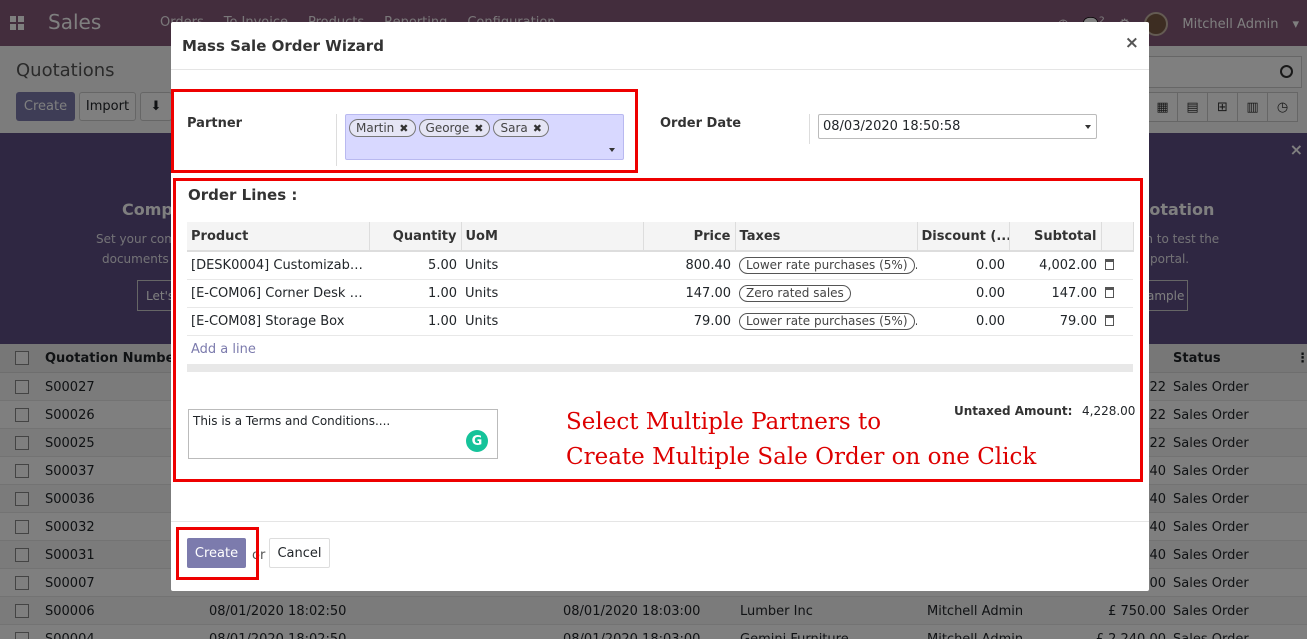  What do you see at coordinates (1109, 411) in the screenshot?
I see `untaxed-amount-value: 4,228.00` at bounding box center [1109, 411].